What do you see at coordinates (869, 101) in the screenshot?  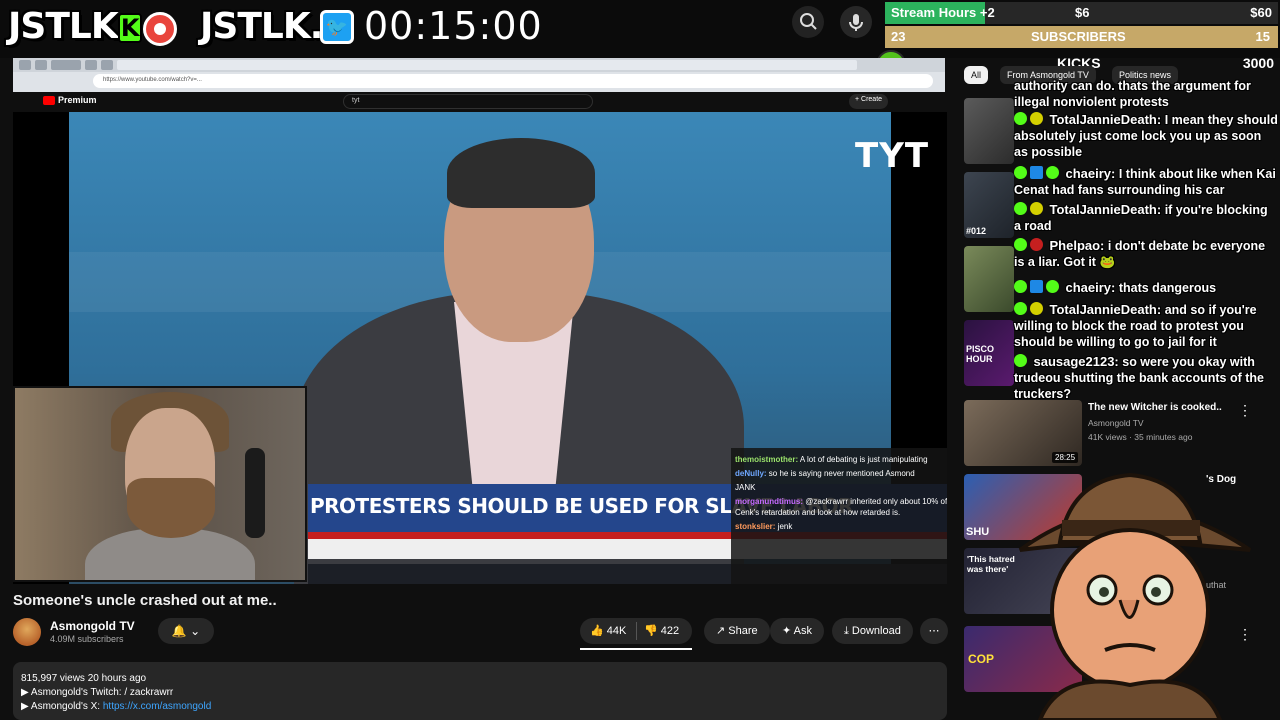 I see `create-button: + Create` at bounding box center [869, 101].